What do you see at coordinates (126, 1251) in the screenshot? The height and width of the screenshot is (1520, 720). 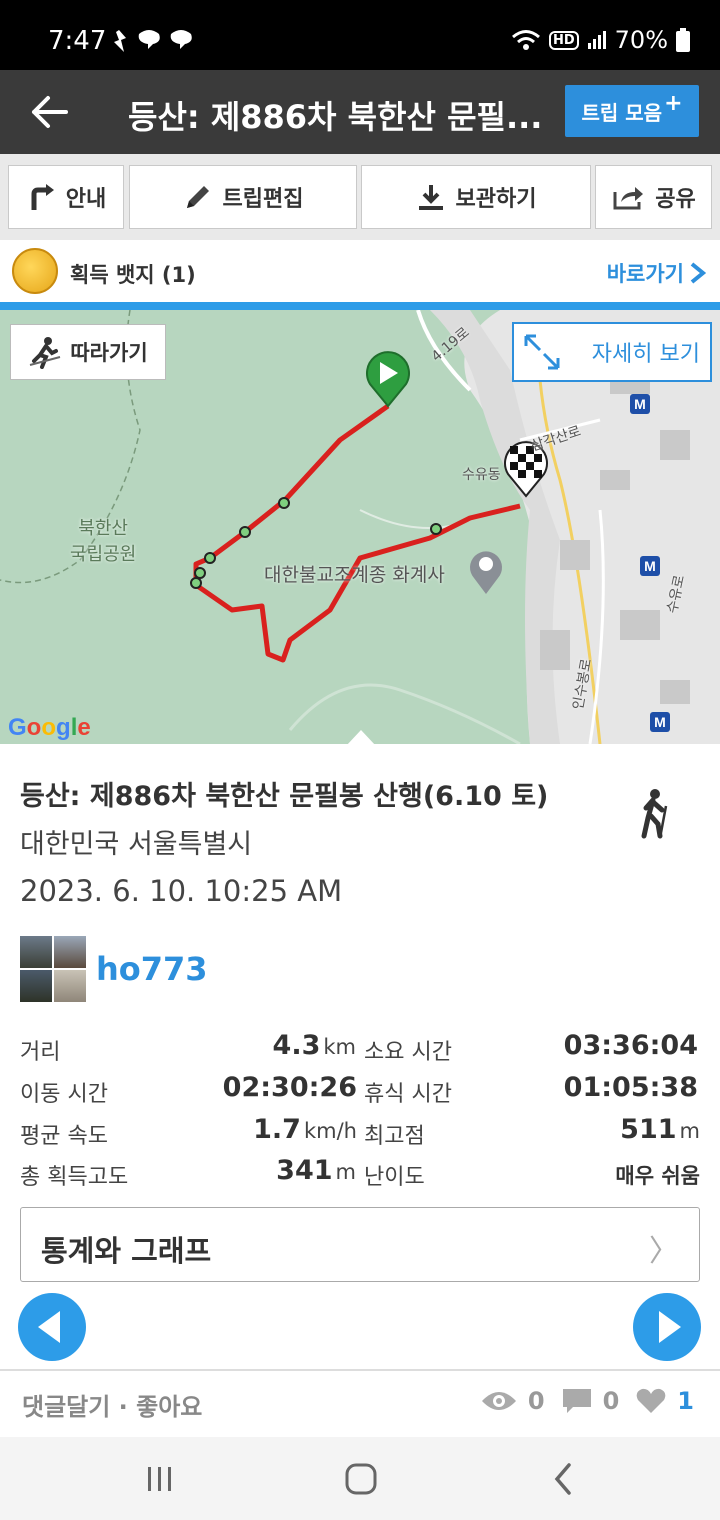 I see `stats-graph-label: 통계와 그래프` at bounding box center [126, 1251].